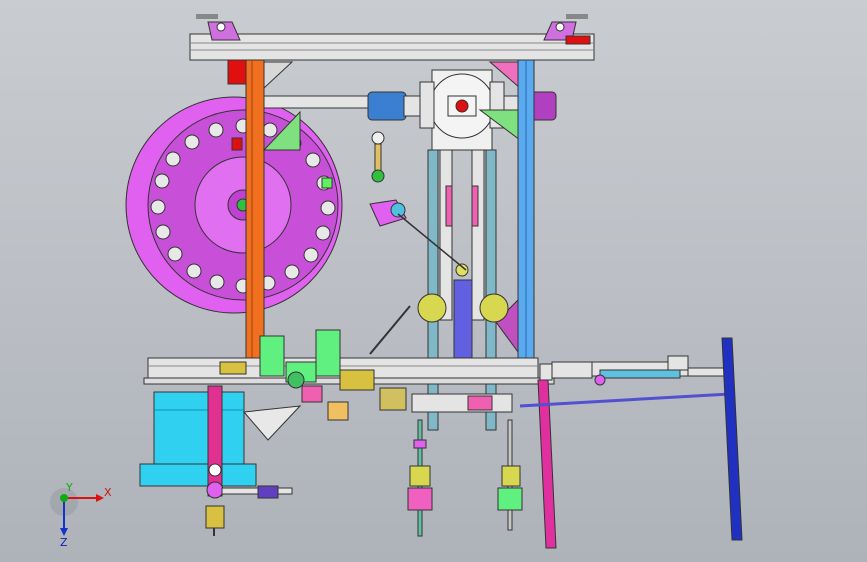 Image resolution: width=867 pixels, height=562 pixels. Describe the element at coordinates (547, 456) in the screenshot. I see `right-pink-leg` at that location.